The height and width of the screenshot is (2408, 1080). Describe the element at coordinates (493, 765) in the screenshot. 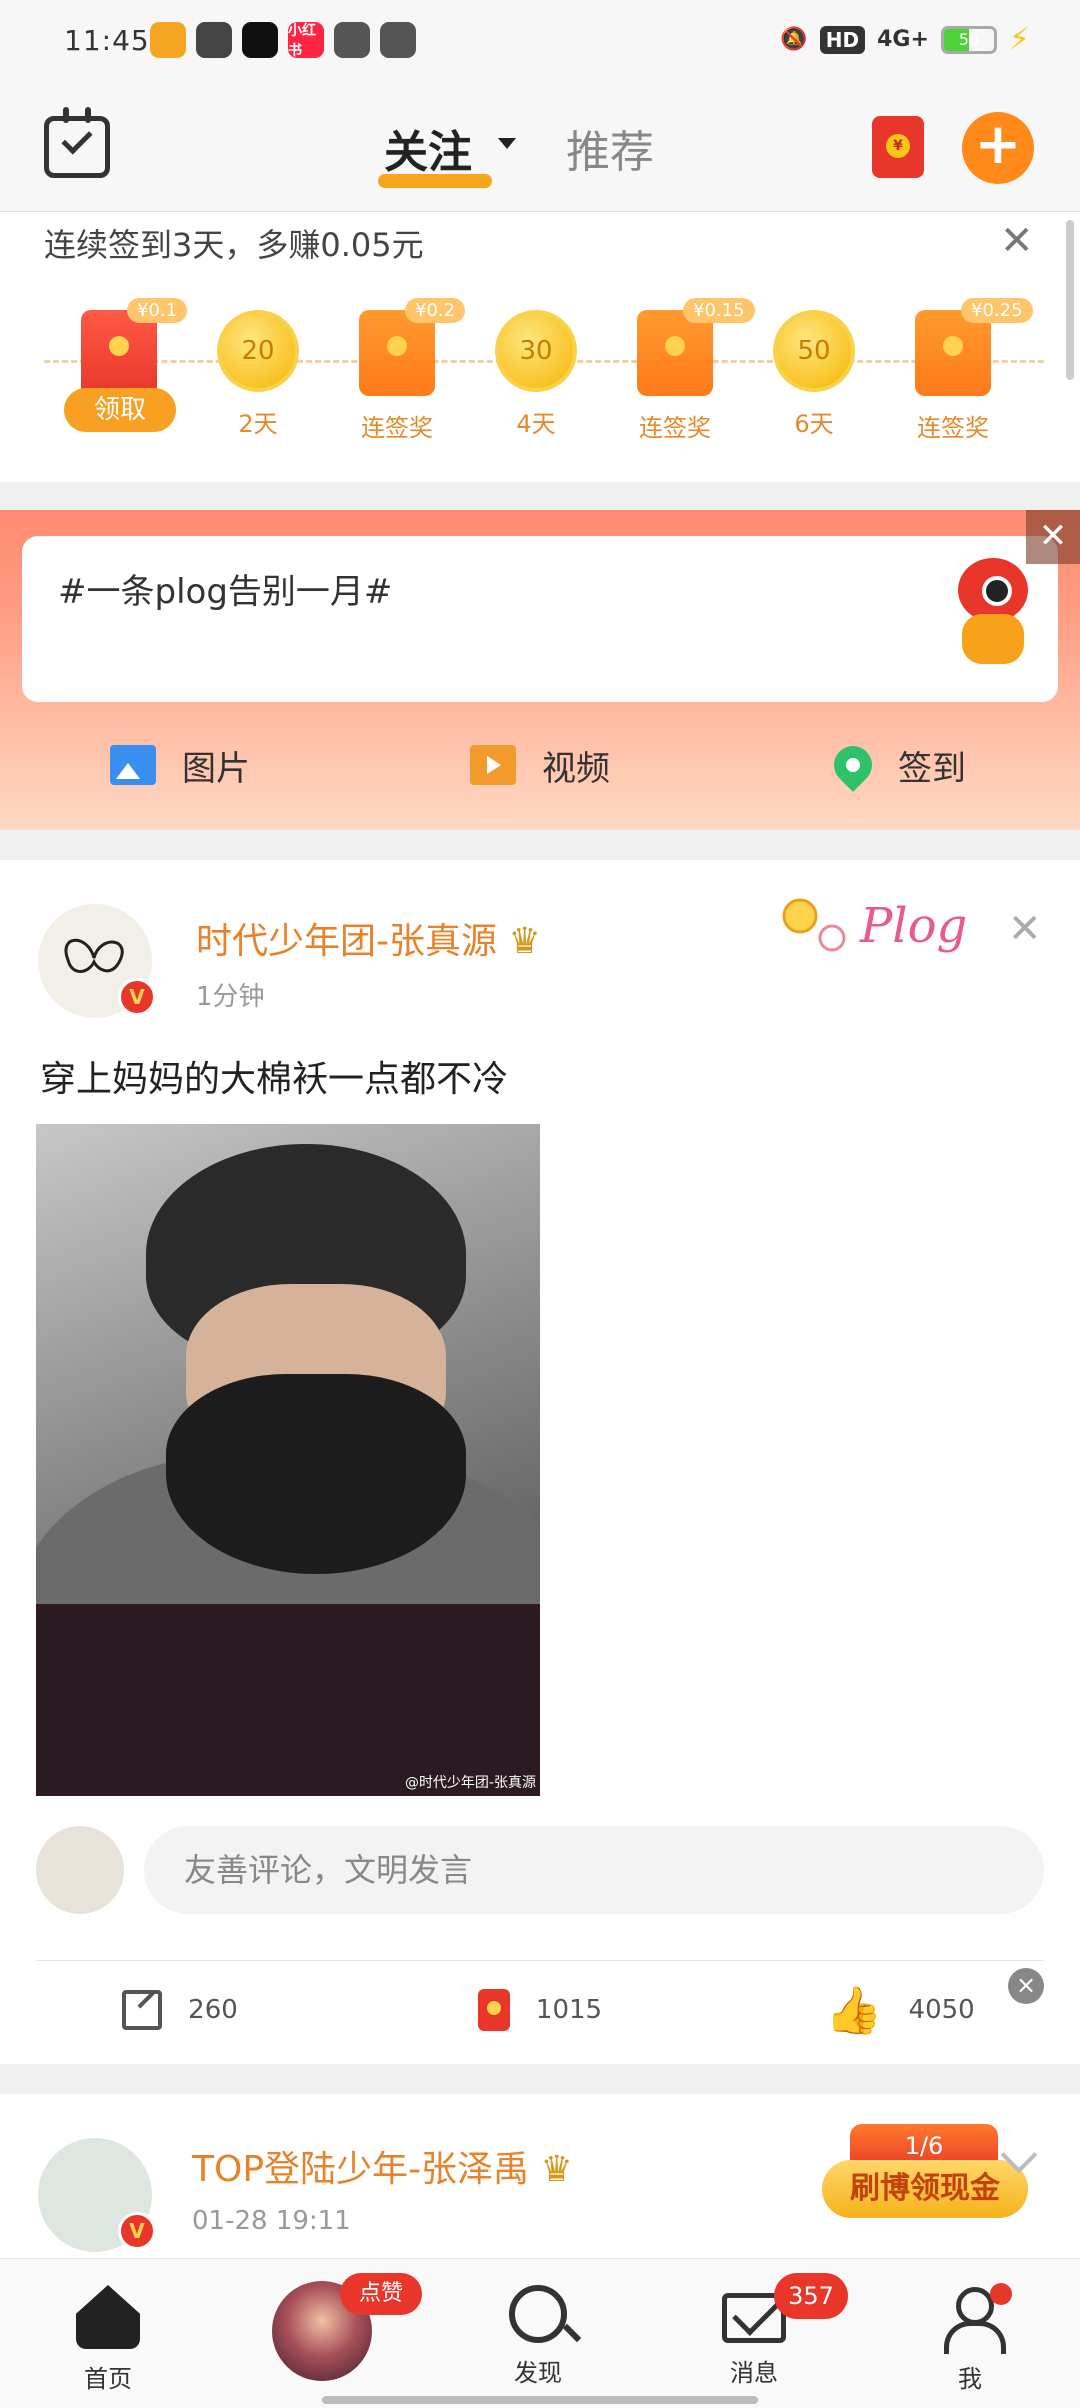

I see `video-icon` at that location.